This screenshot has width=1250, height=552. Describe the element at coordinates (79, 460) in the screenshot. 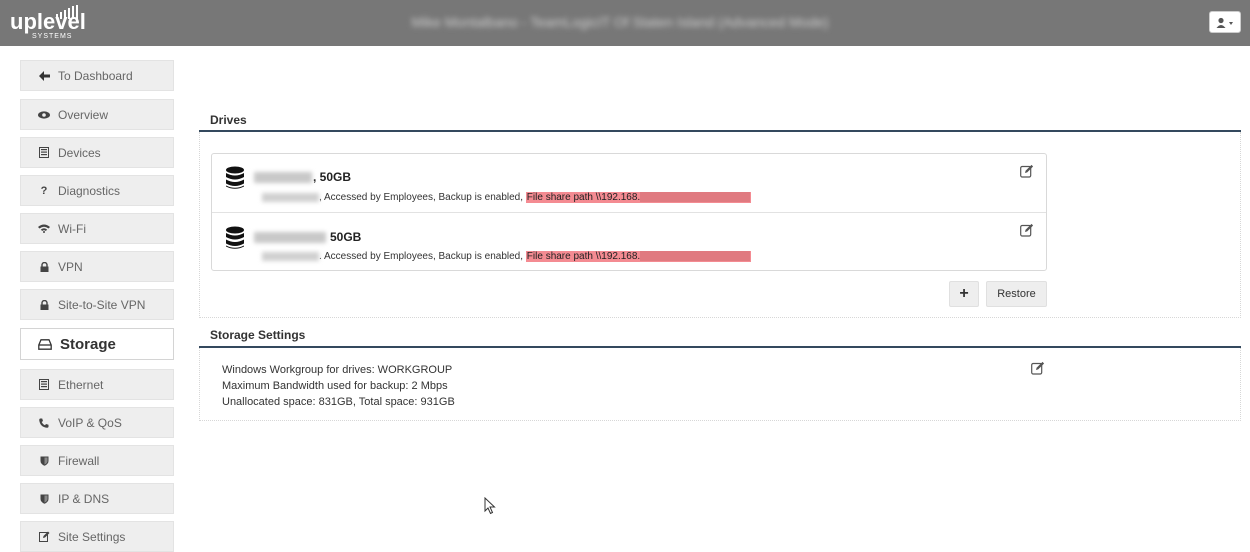

I see `sidebar-item-label: Firewall` at that location.